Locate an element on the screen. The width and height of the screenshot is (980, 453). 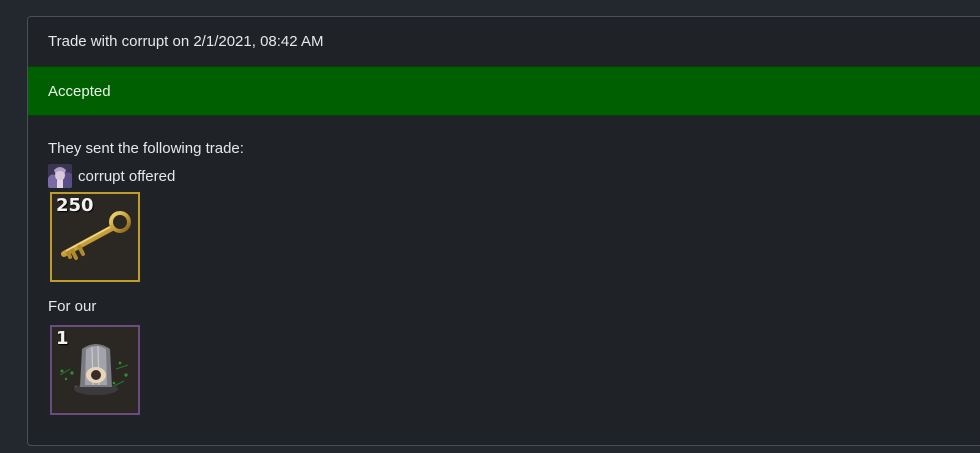
requested-item-slot: 1 is located at coordinates (95, 370).